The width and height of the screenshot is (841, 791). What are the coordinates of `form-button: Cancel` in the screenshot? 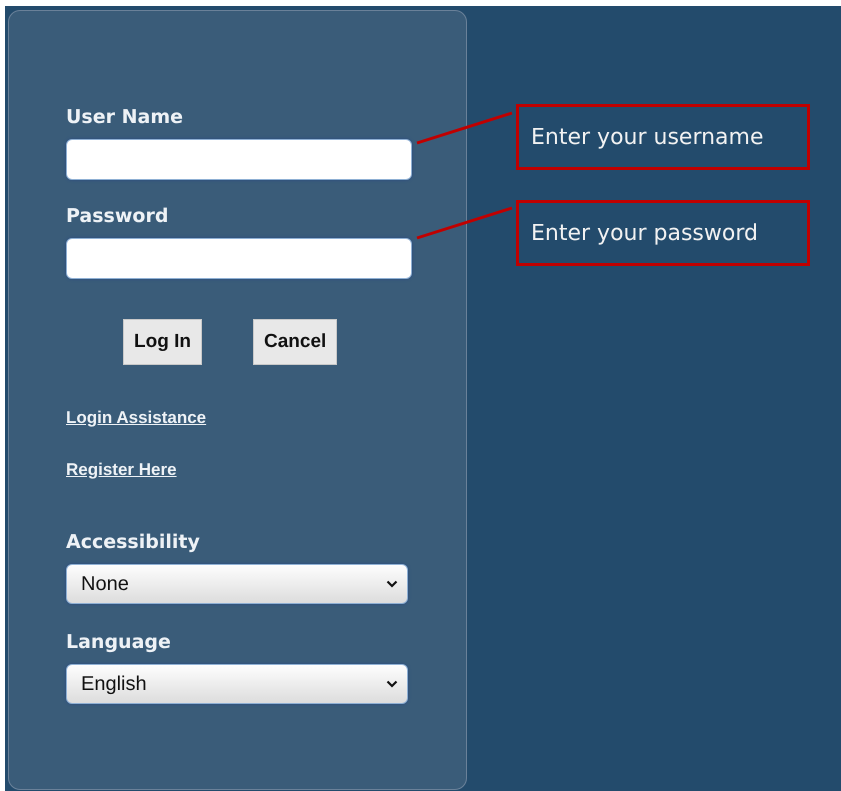 It's located at (295, 342).